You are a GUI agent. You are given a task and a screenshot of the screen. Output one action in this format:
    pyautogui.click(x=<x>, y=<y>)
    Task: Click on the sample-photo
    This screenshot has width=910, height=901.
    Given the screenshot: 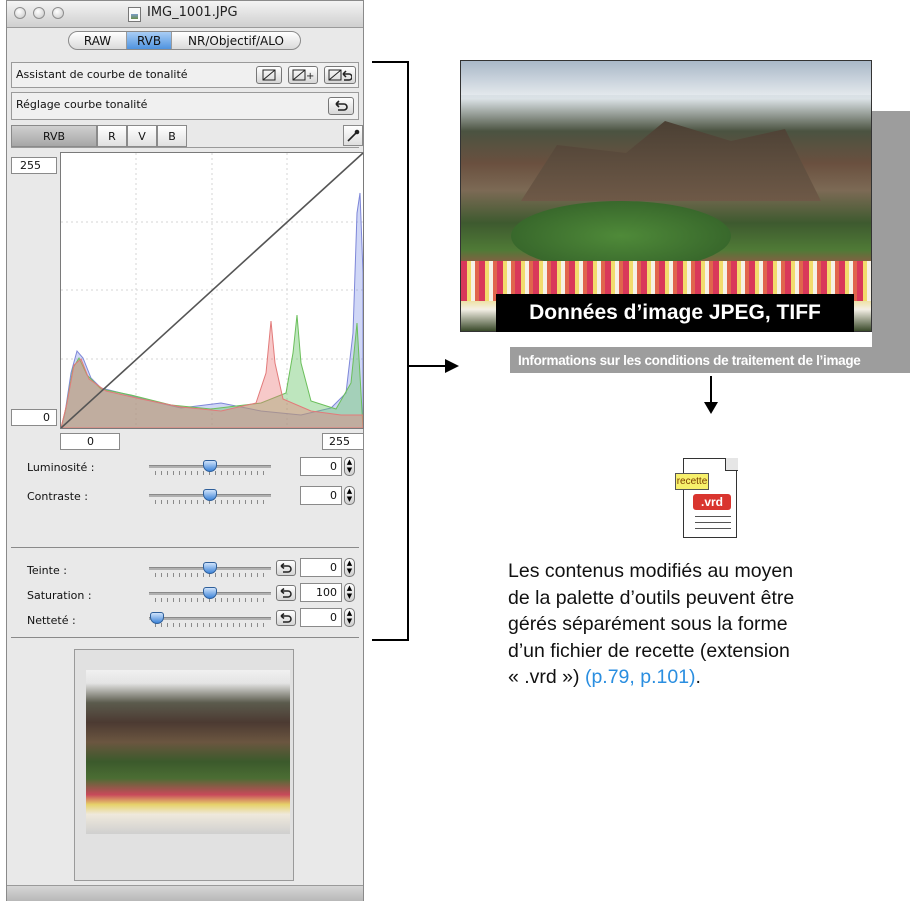 What is the action you would take?
    pyautogui.click(x=666, y=196)
    